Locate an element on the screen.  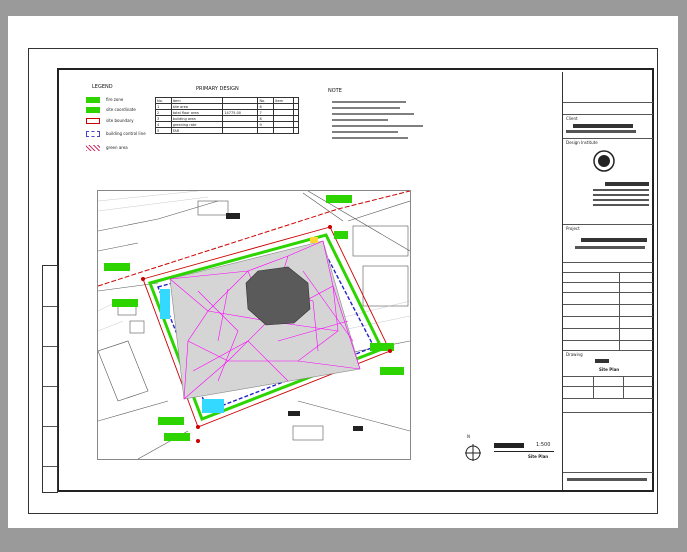
design-institute-label: Design Institute is located at coordinates (582, 142).